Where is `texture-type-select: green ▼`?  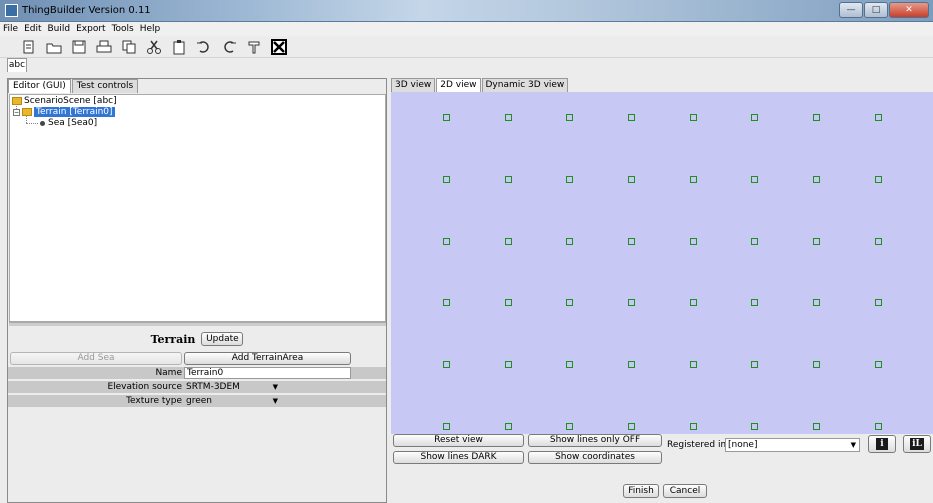 texture-type-select: green ▼ is located at coordinates (232, 401).